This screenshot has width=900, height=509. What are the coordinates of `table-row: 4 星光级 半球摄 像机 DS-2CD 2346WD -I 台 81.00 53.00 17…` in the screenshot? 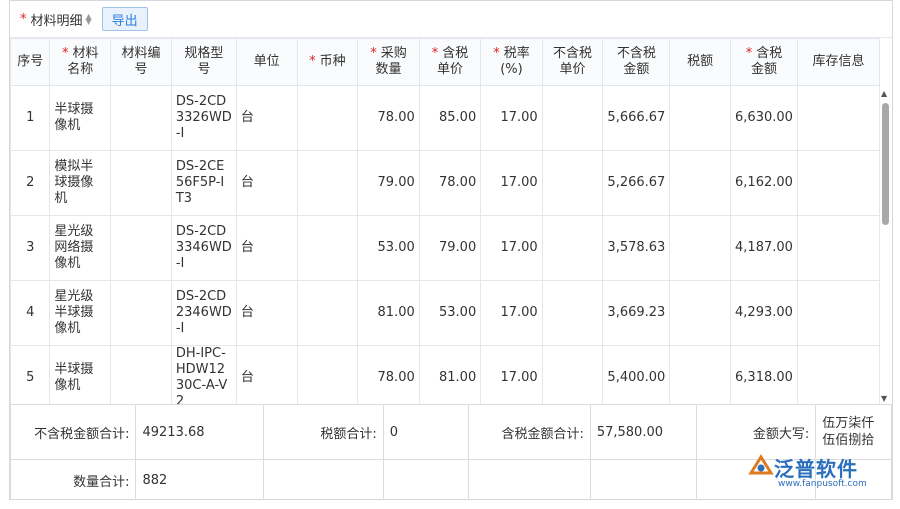 It's located at (445, 313).